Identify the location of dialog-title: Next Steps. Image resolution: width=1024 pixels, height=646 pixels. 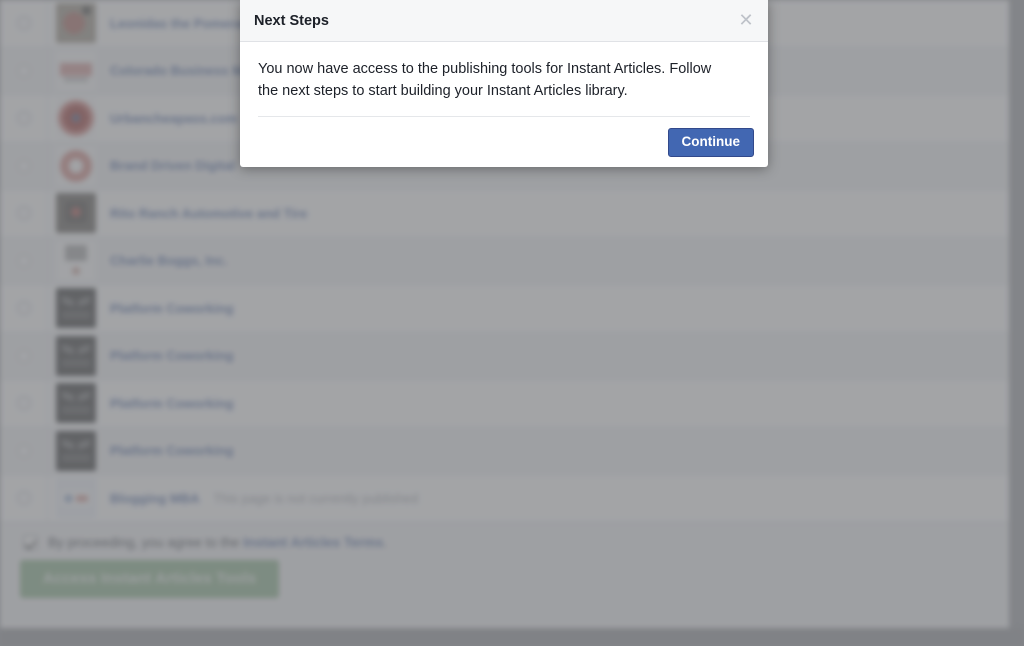
(291, 20).